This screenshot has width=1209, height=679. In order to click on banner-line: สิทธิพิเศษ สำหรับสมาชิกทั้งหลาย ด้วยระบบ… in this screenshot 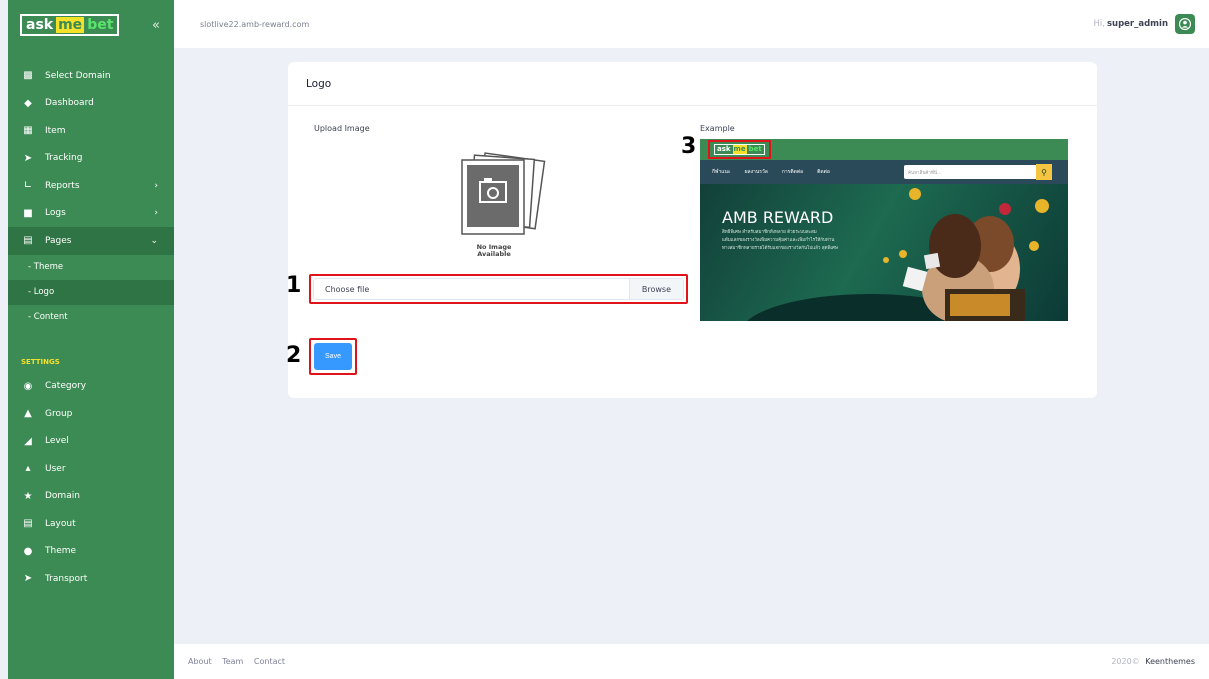, I will do `click(769, 232)`.